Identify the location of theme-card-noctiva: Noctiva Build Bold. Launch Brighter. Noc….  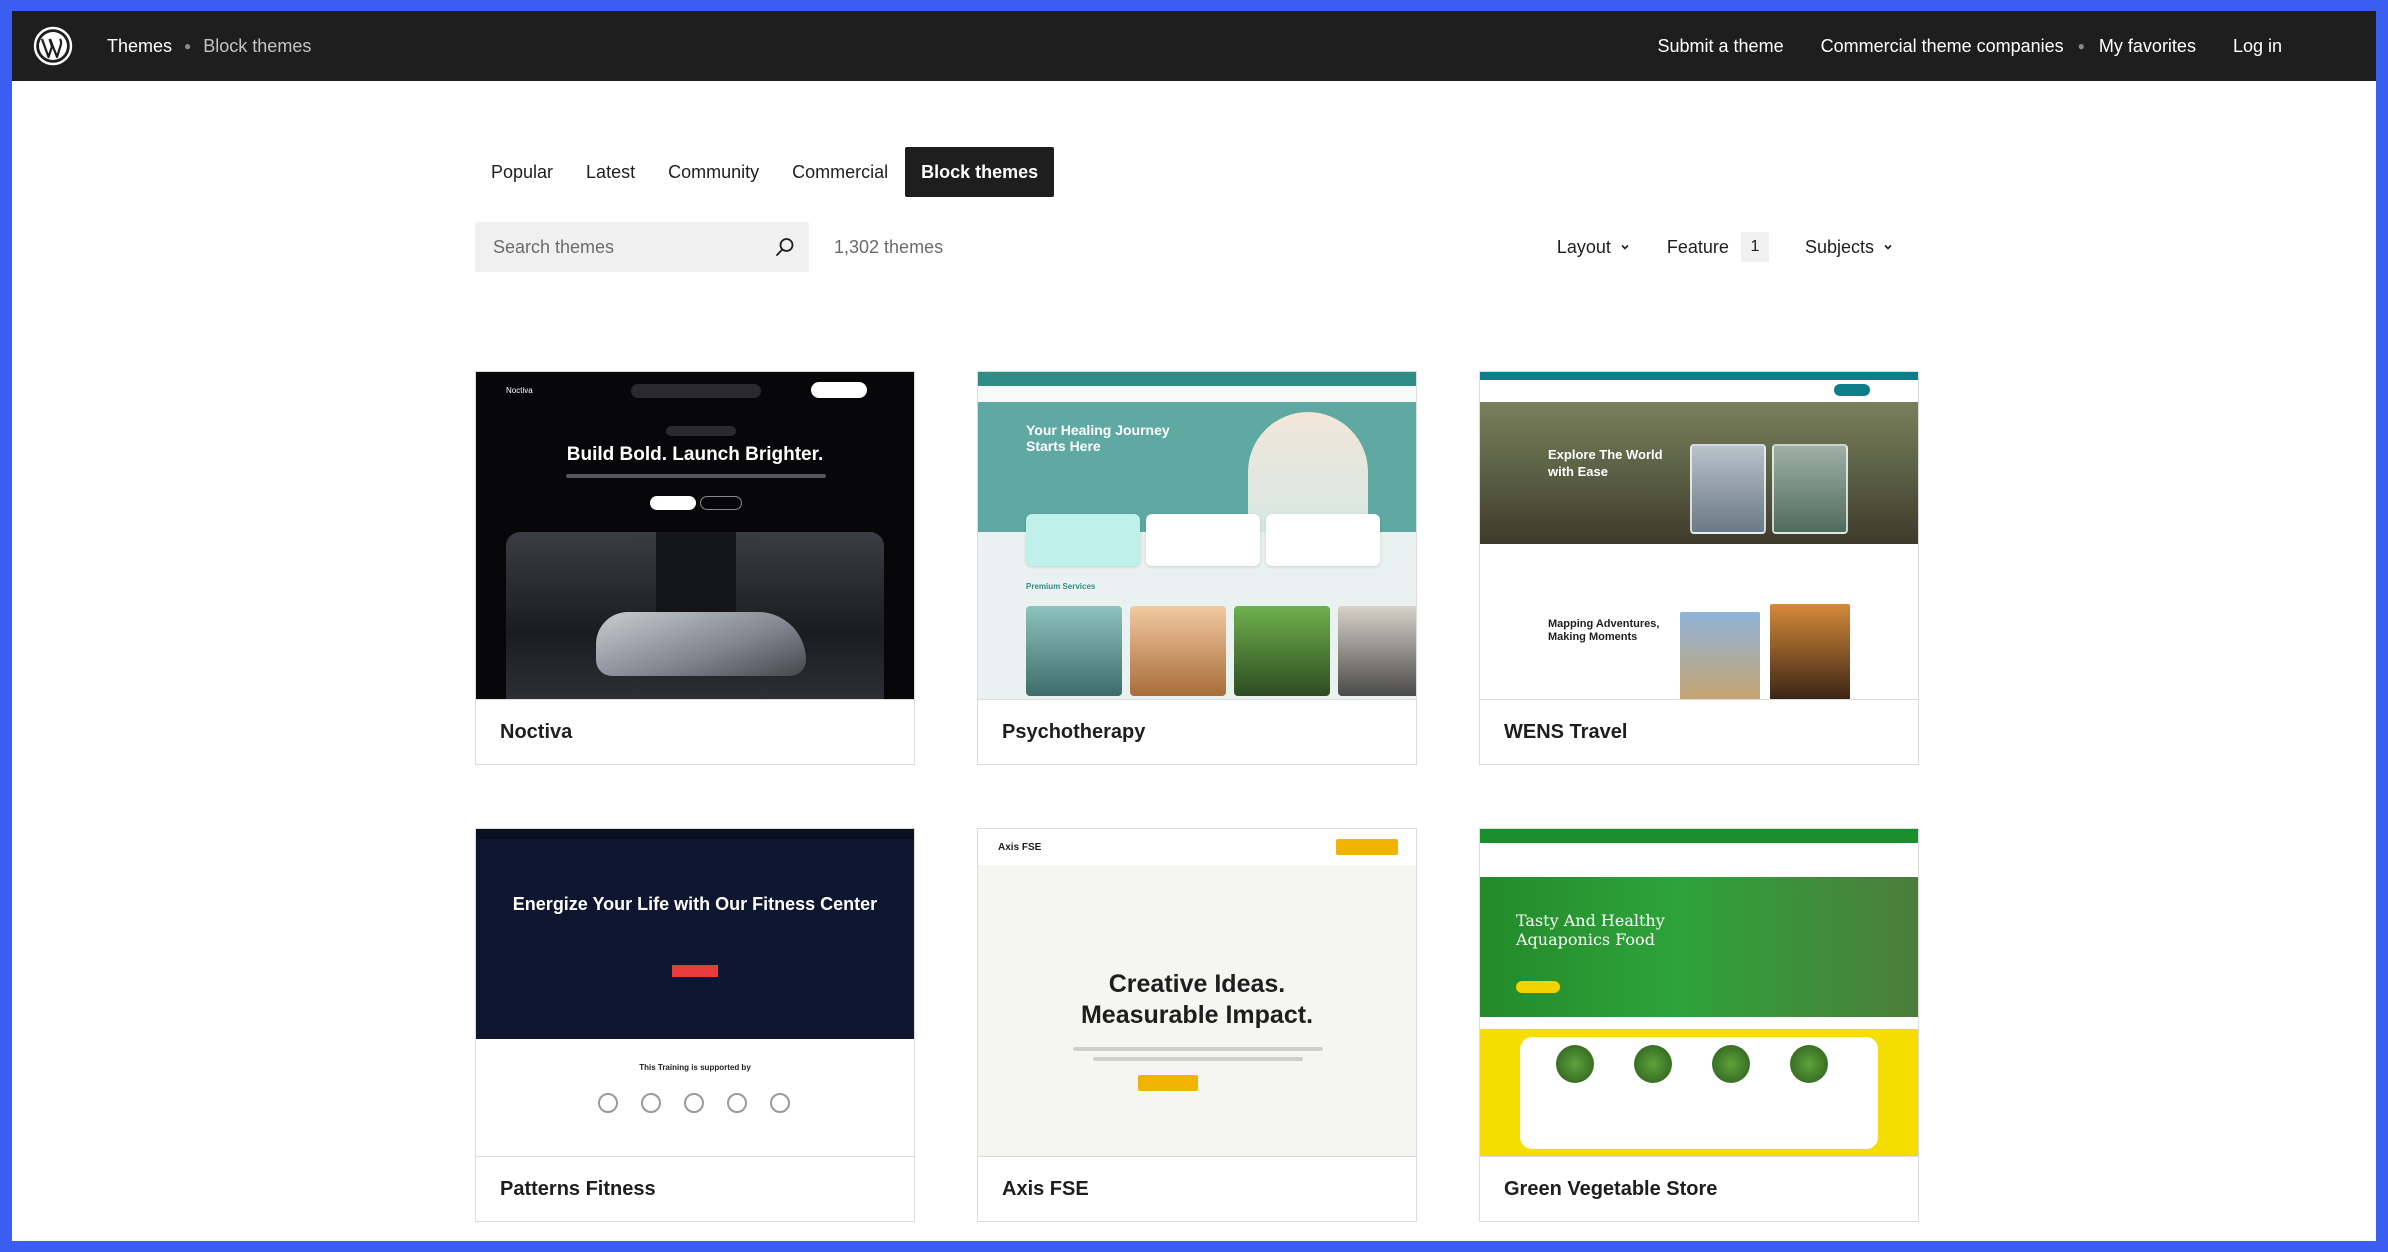
(695, 568).